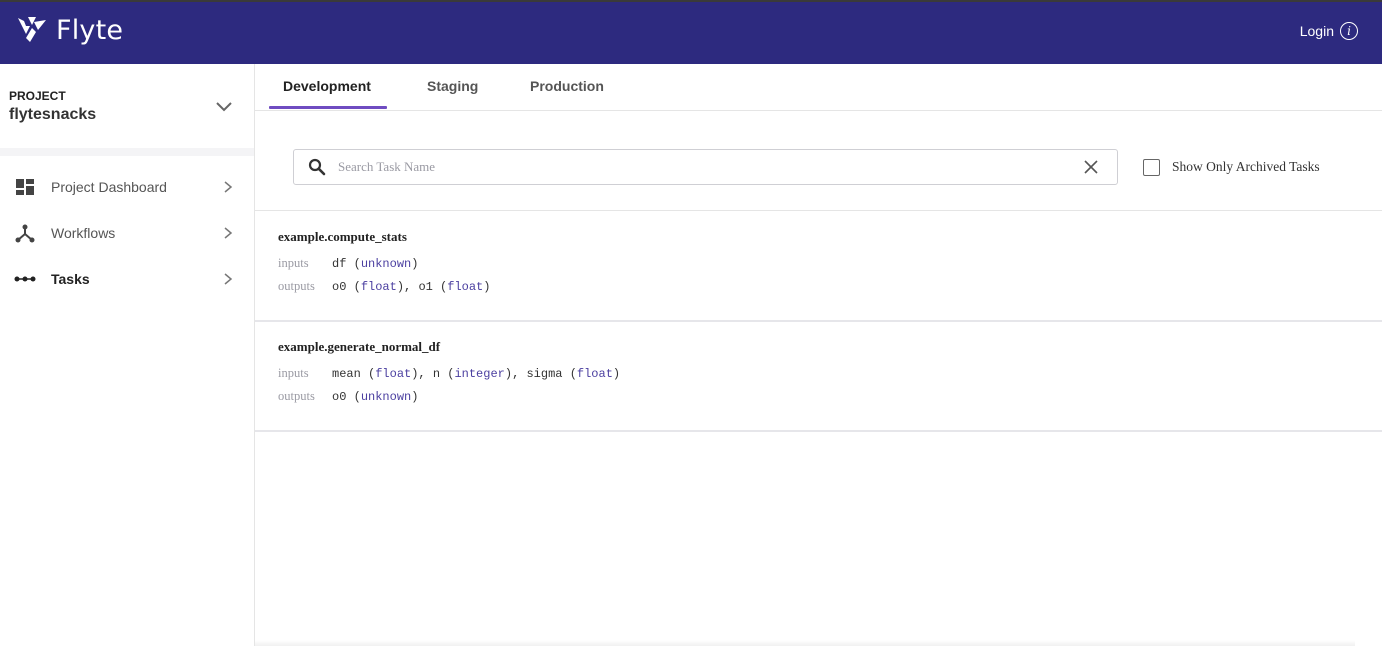 The image size is (1382, 646). I want to click on active-tab-indicator, so click(328, 107).